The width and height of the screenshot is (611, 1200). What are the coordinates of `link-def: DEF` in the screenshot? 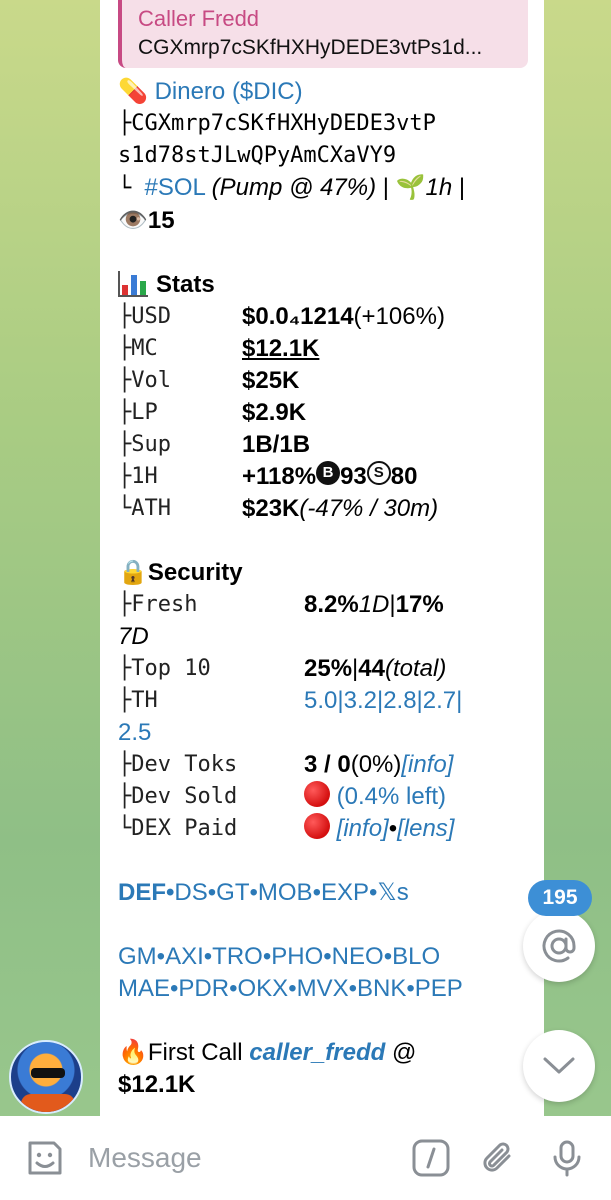 It's located at (142, 892).